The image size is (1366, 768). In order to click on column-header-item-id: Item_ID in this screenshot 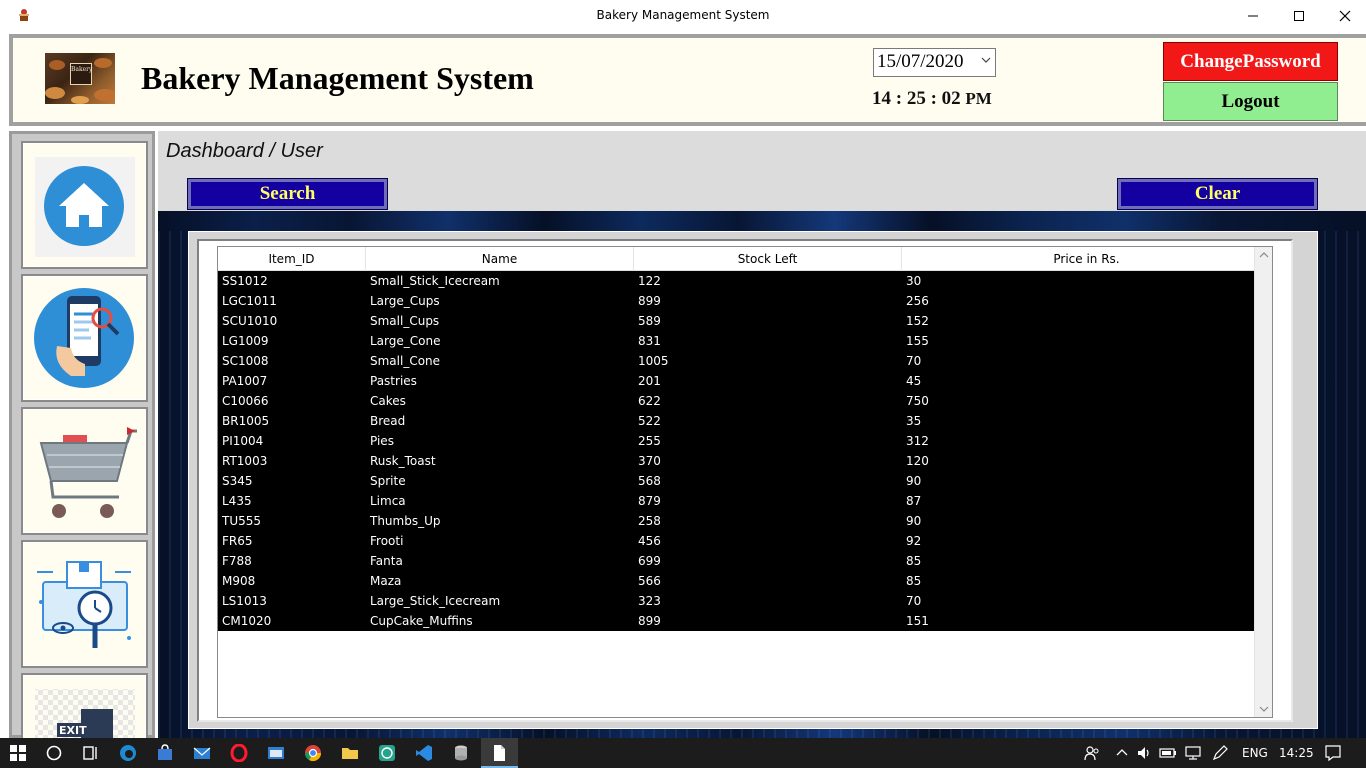, I will do `click(292, 259)`.